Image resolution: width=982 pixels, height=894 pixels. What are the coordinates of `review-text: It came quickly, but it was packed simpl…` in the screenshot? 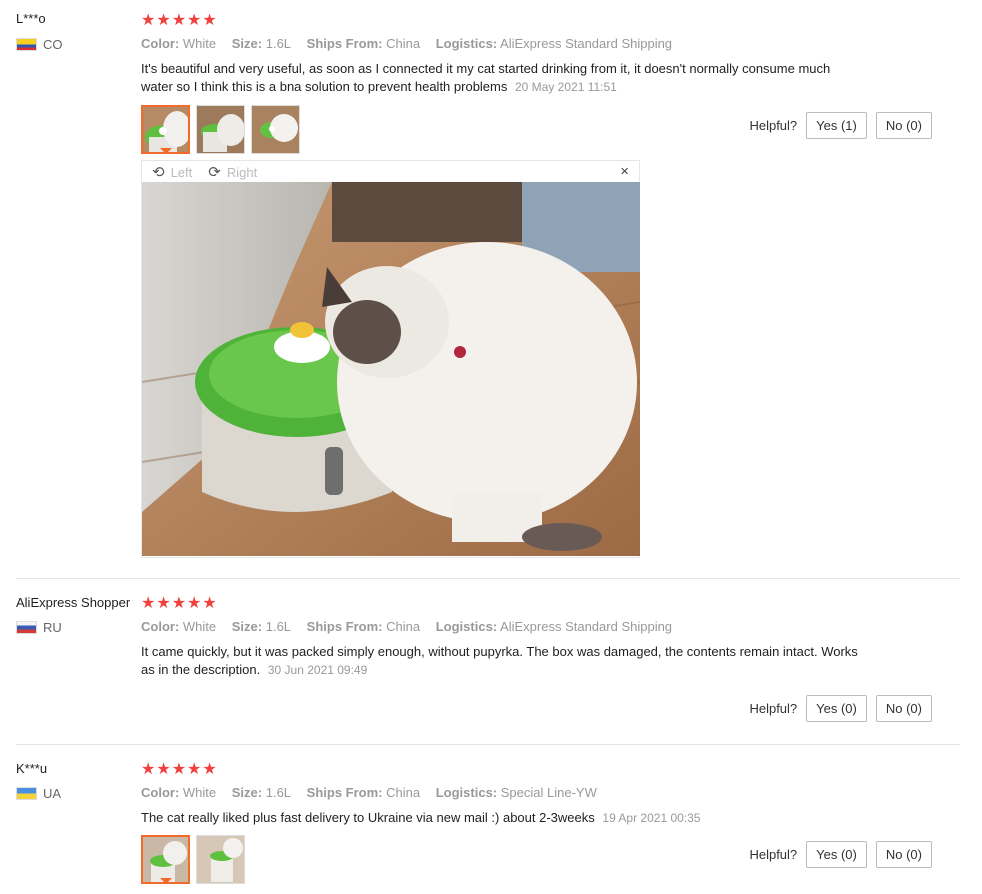 It's located at (501, 661).